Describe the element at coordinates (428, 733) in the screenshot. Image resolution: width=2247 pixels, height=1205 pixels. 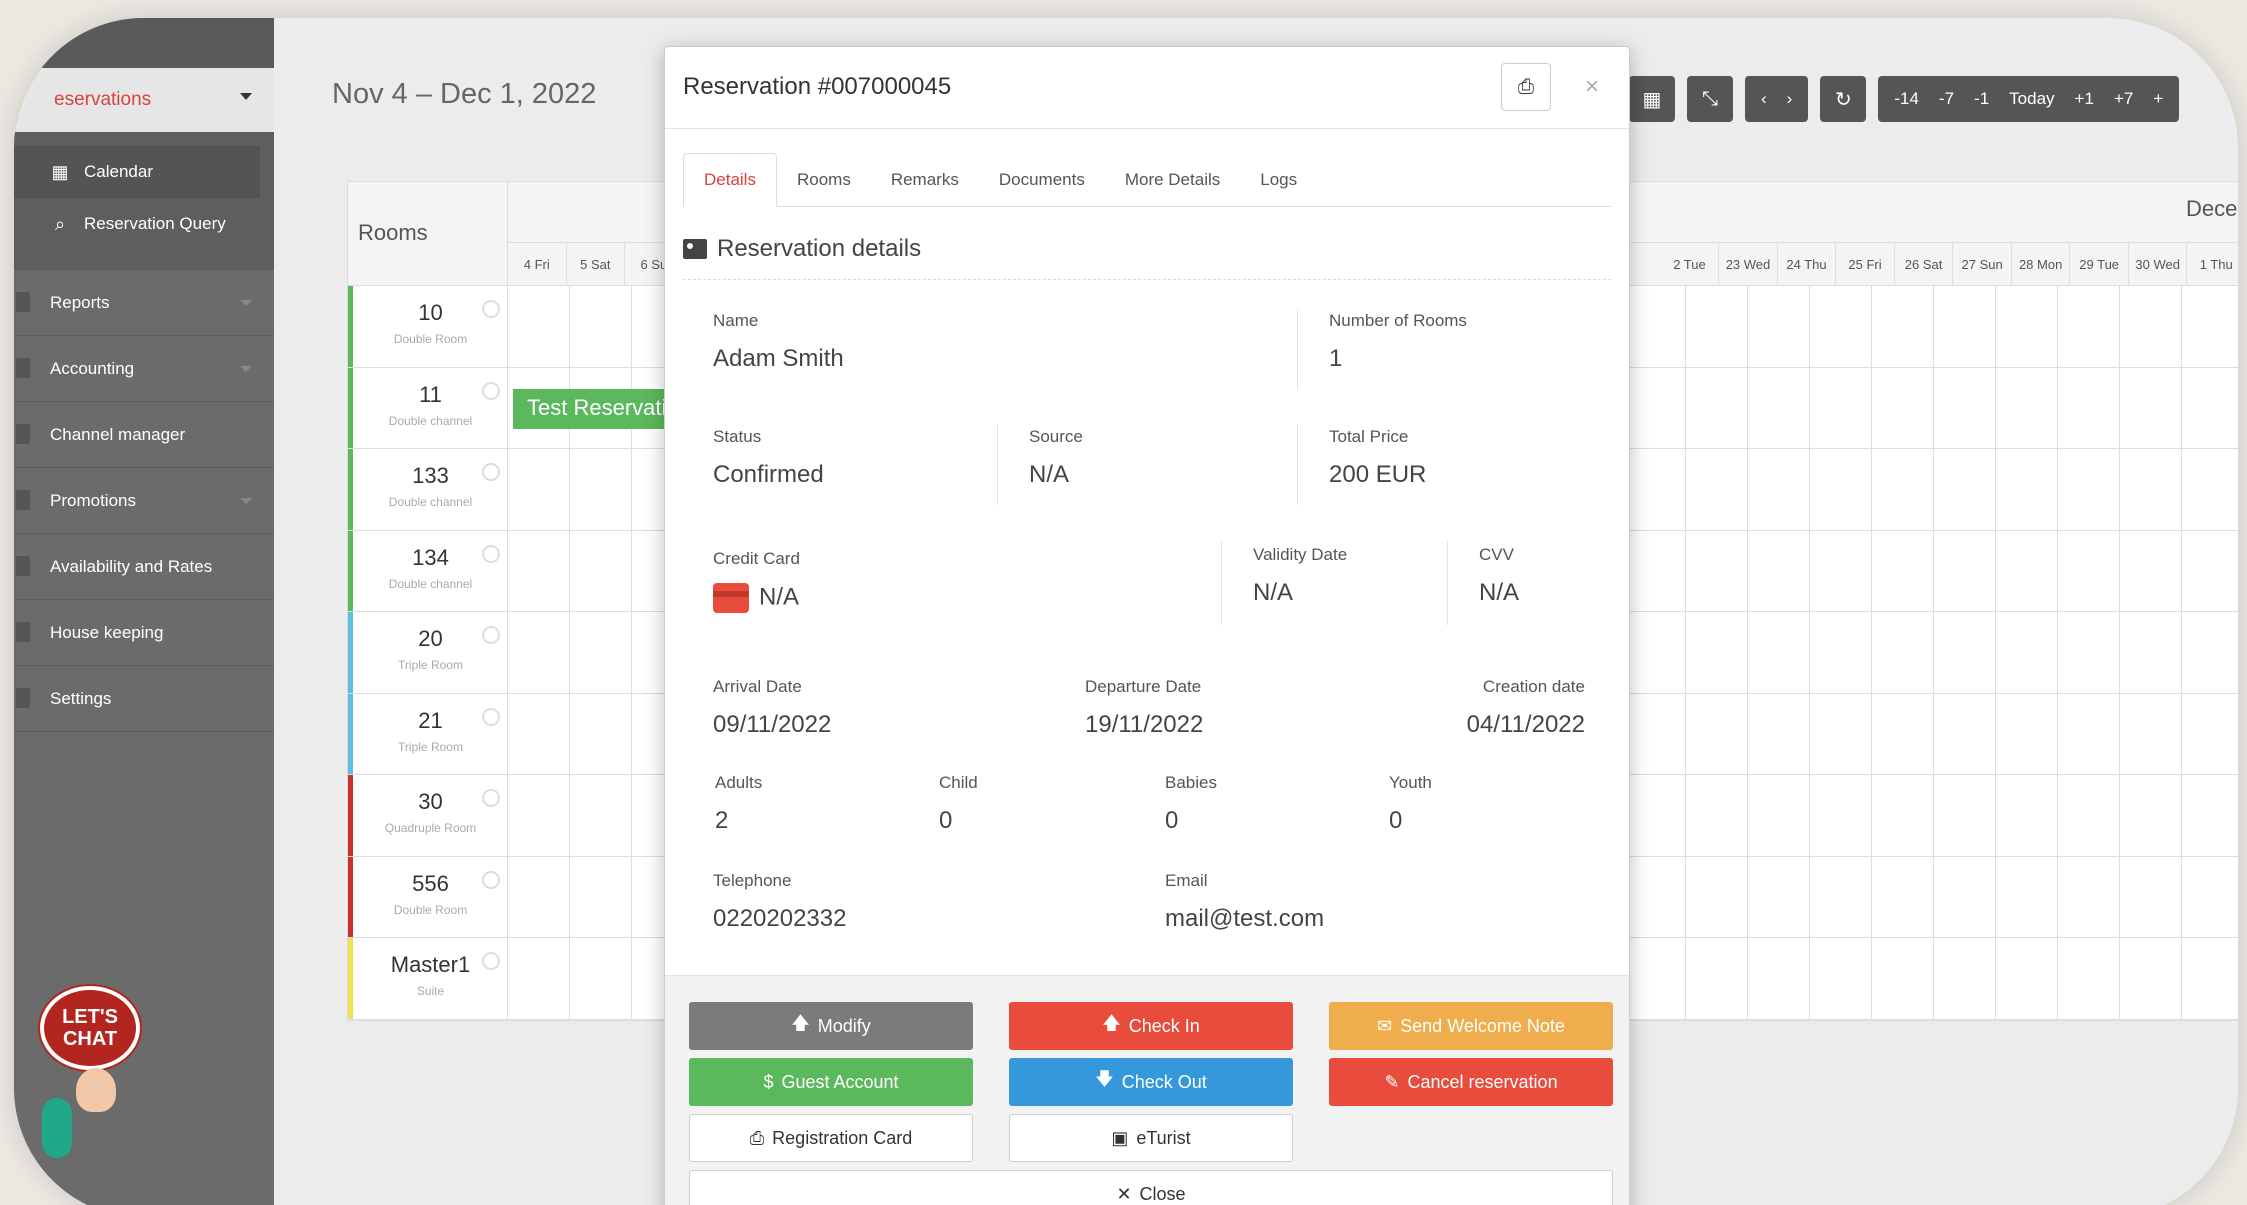
I see `room-cell: 21 Triple Room` at that location.